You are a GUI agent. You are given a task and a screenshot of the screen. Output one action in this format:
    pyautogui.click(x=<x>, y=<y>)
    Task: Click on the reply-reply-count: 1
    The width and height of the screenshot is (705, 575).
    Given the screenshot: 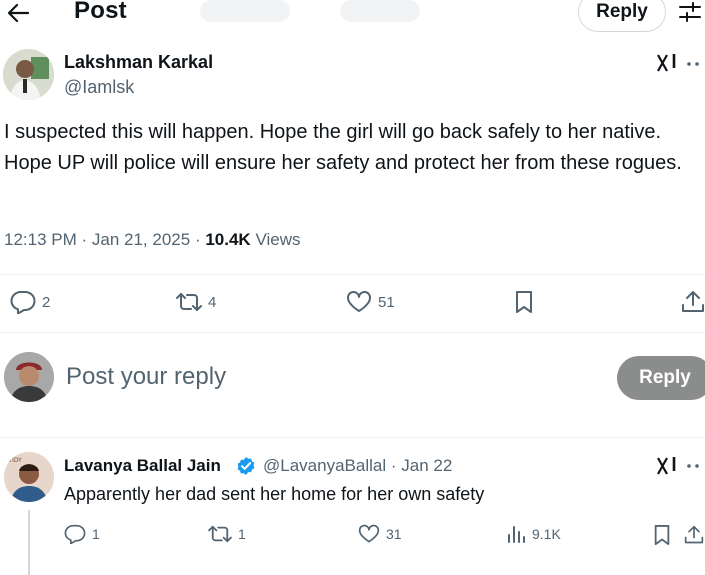 What is the action you would take?
    pyautogui.click(x=96, y=534)
    